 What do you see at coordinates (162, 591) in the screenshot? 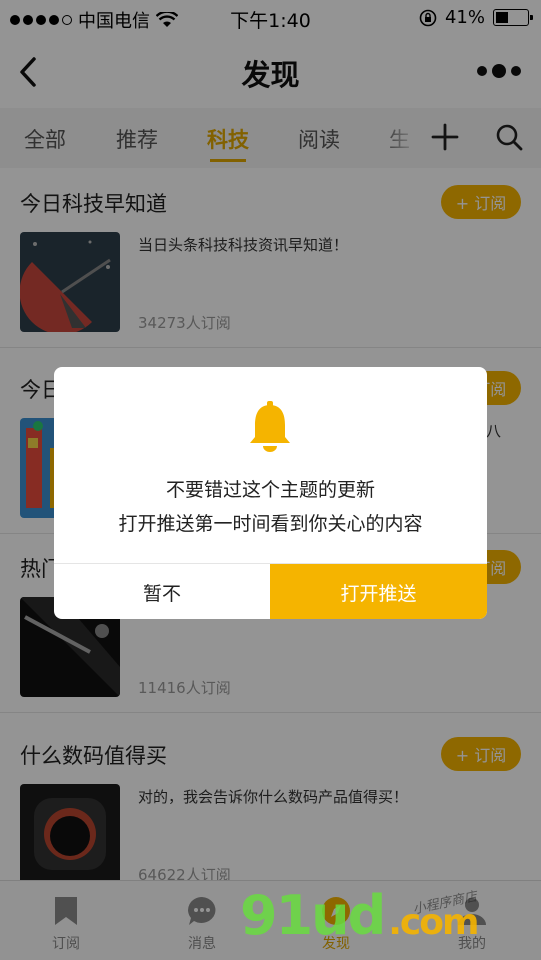
I see `not-now-button: 暂不` at bounding box center [162, 591].